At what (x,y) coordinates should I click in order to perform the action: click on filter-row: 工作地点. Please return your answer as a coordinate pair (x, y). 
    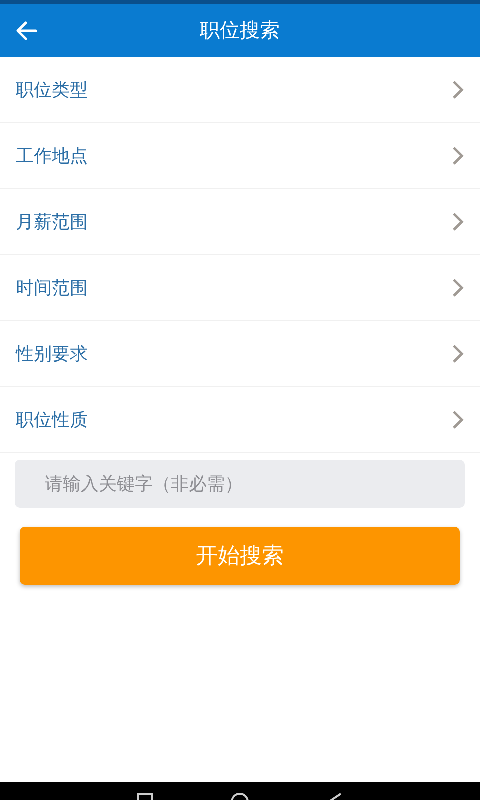
    Looking at the image, I should click on (240, 156).